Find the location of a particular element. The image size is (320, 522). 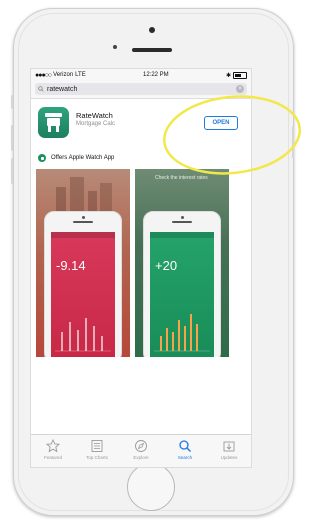

tab-updates: Updates is located at coordinates (229, 451).